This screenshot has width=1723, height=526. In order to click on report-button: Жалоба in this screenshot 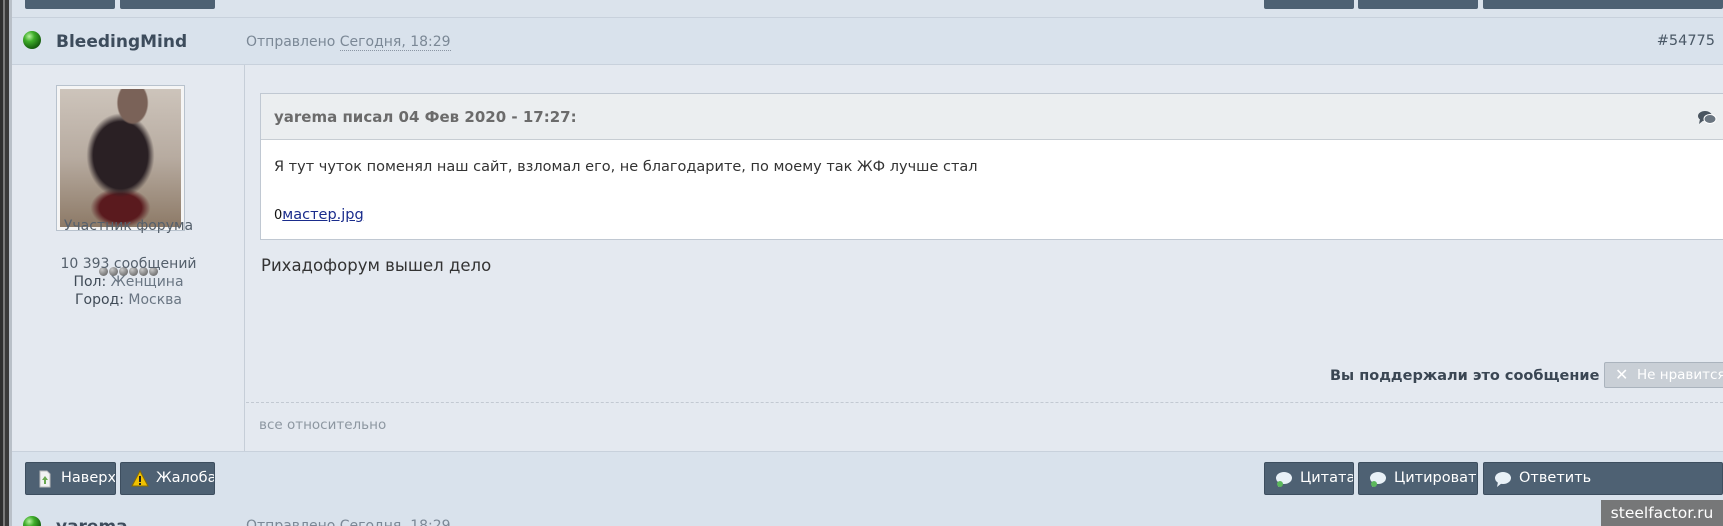, I will do `click(167, 478)`.